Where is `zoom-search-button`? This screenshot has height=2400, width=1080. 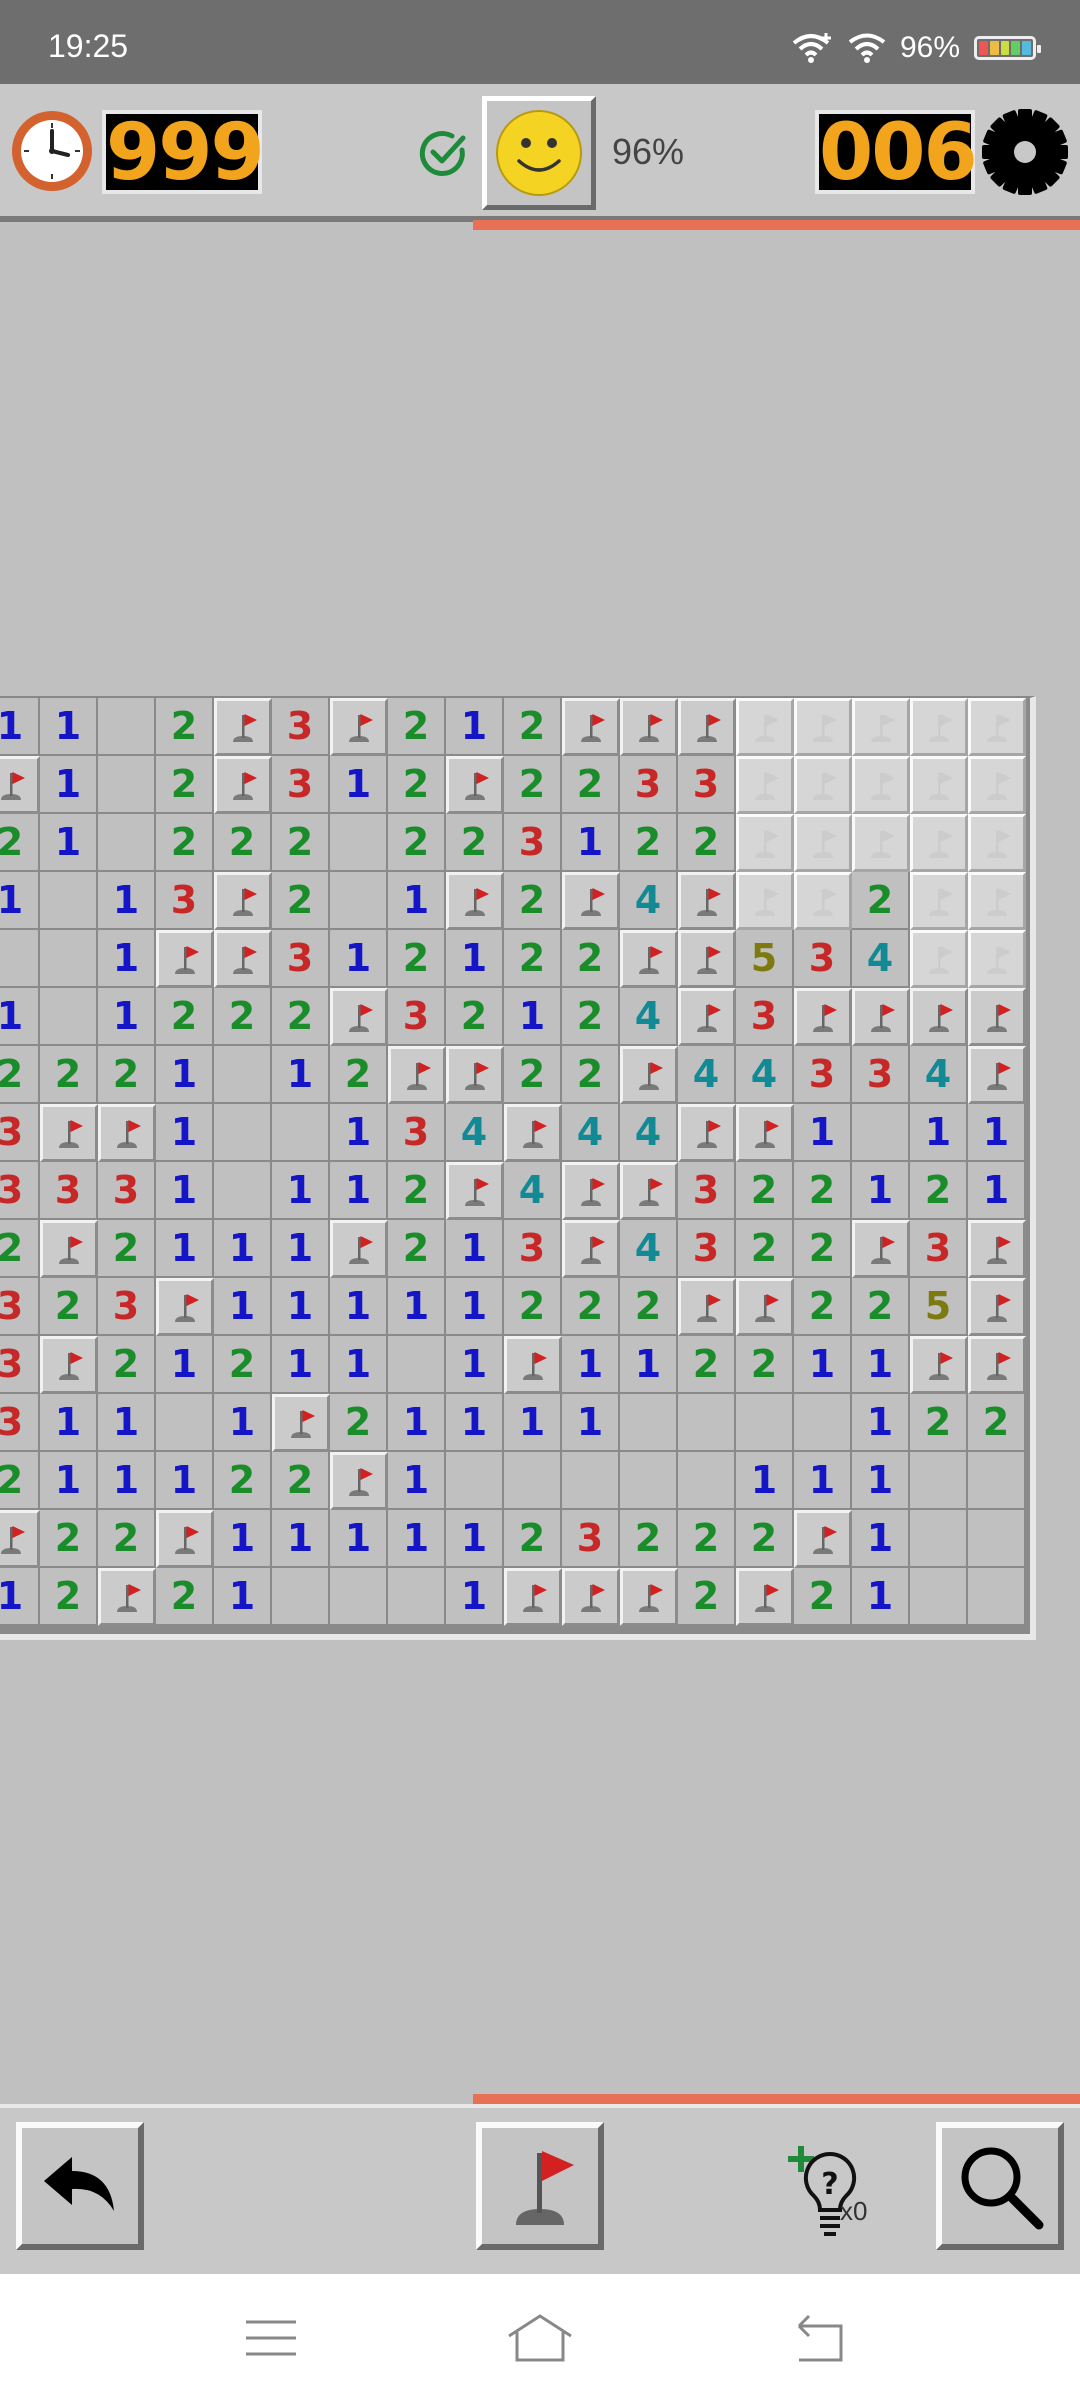 zoom-search-button is located at coordinates (1000, 2186).